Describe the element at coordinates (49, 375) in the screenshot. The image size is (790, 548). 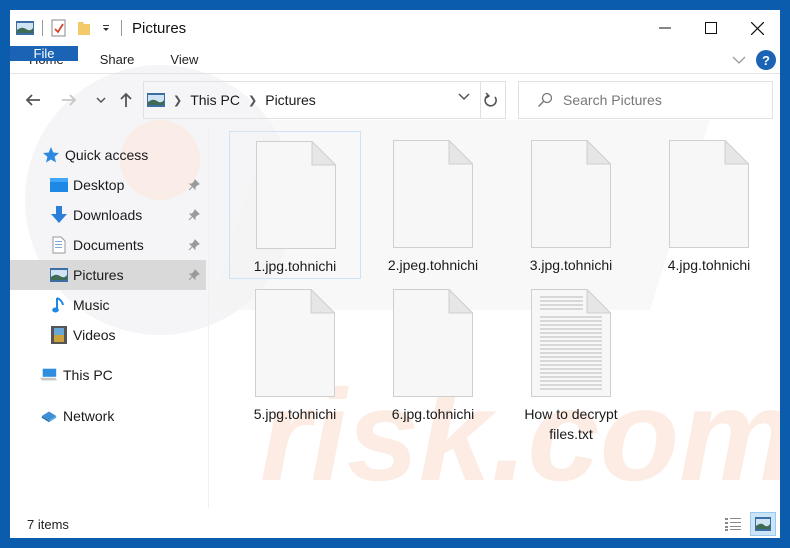
I see `computer-icon` at that location.